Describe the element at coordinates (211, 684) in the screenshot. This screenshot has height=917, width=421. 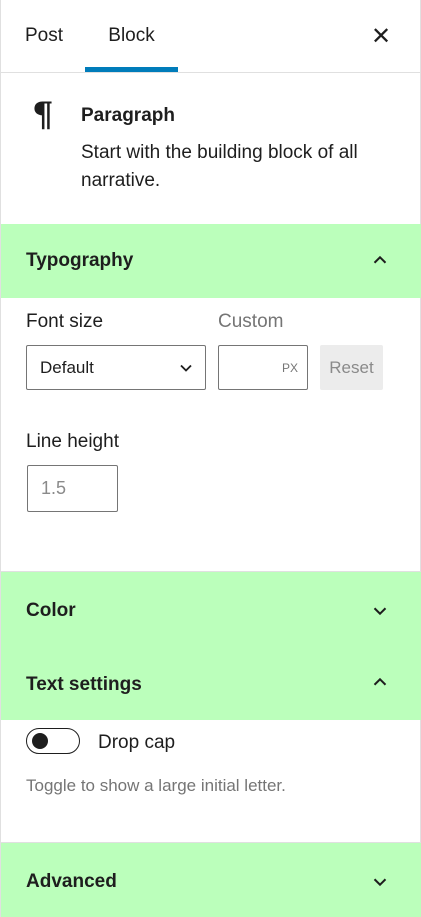
I see `panel-text-settings-toggle: Text settings` at that location.